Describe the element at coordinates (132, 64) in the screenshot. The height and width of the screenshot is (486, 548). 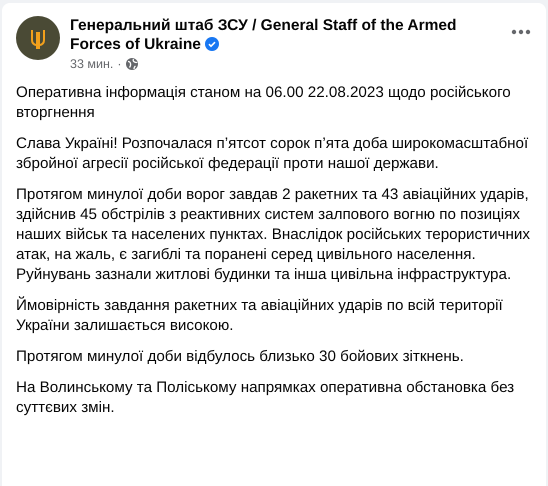
I see `globe-icon` at that location.